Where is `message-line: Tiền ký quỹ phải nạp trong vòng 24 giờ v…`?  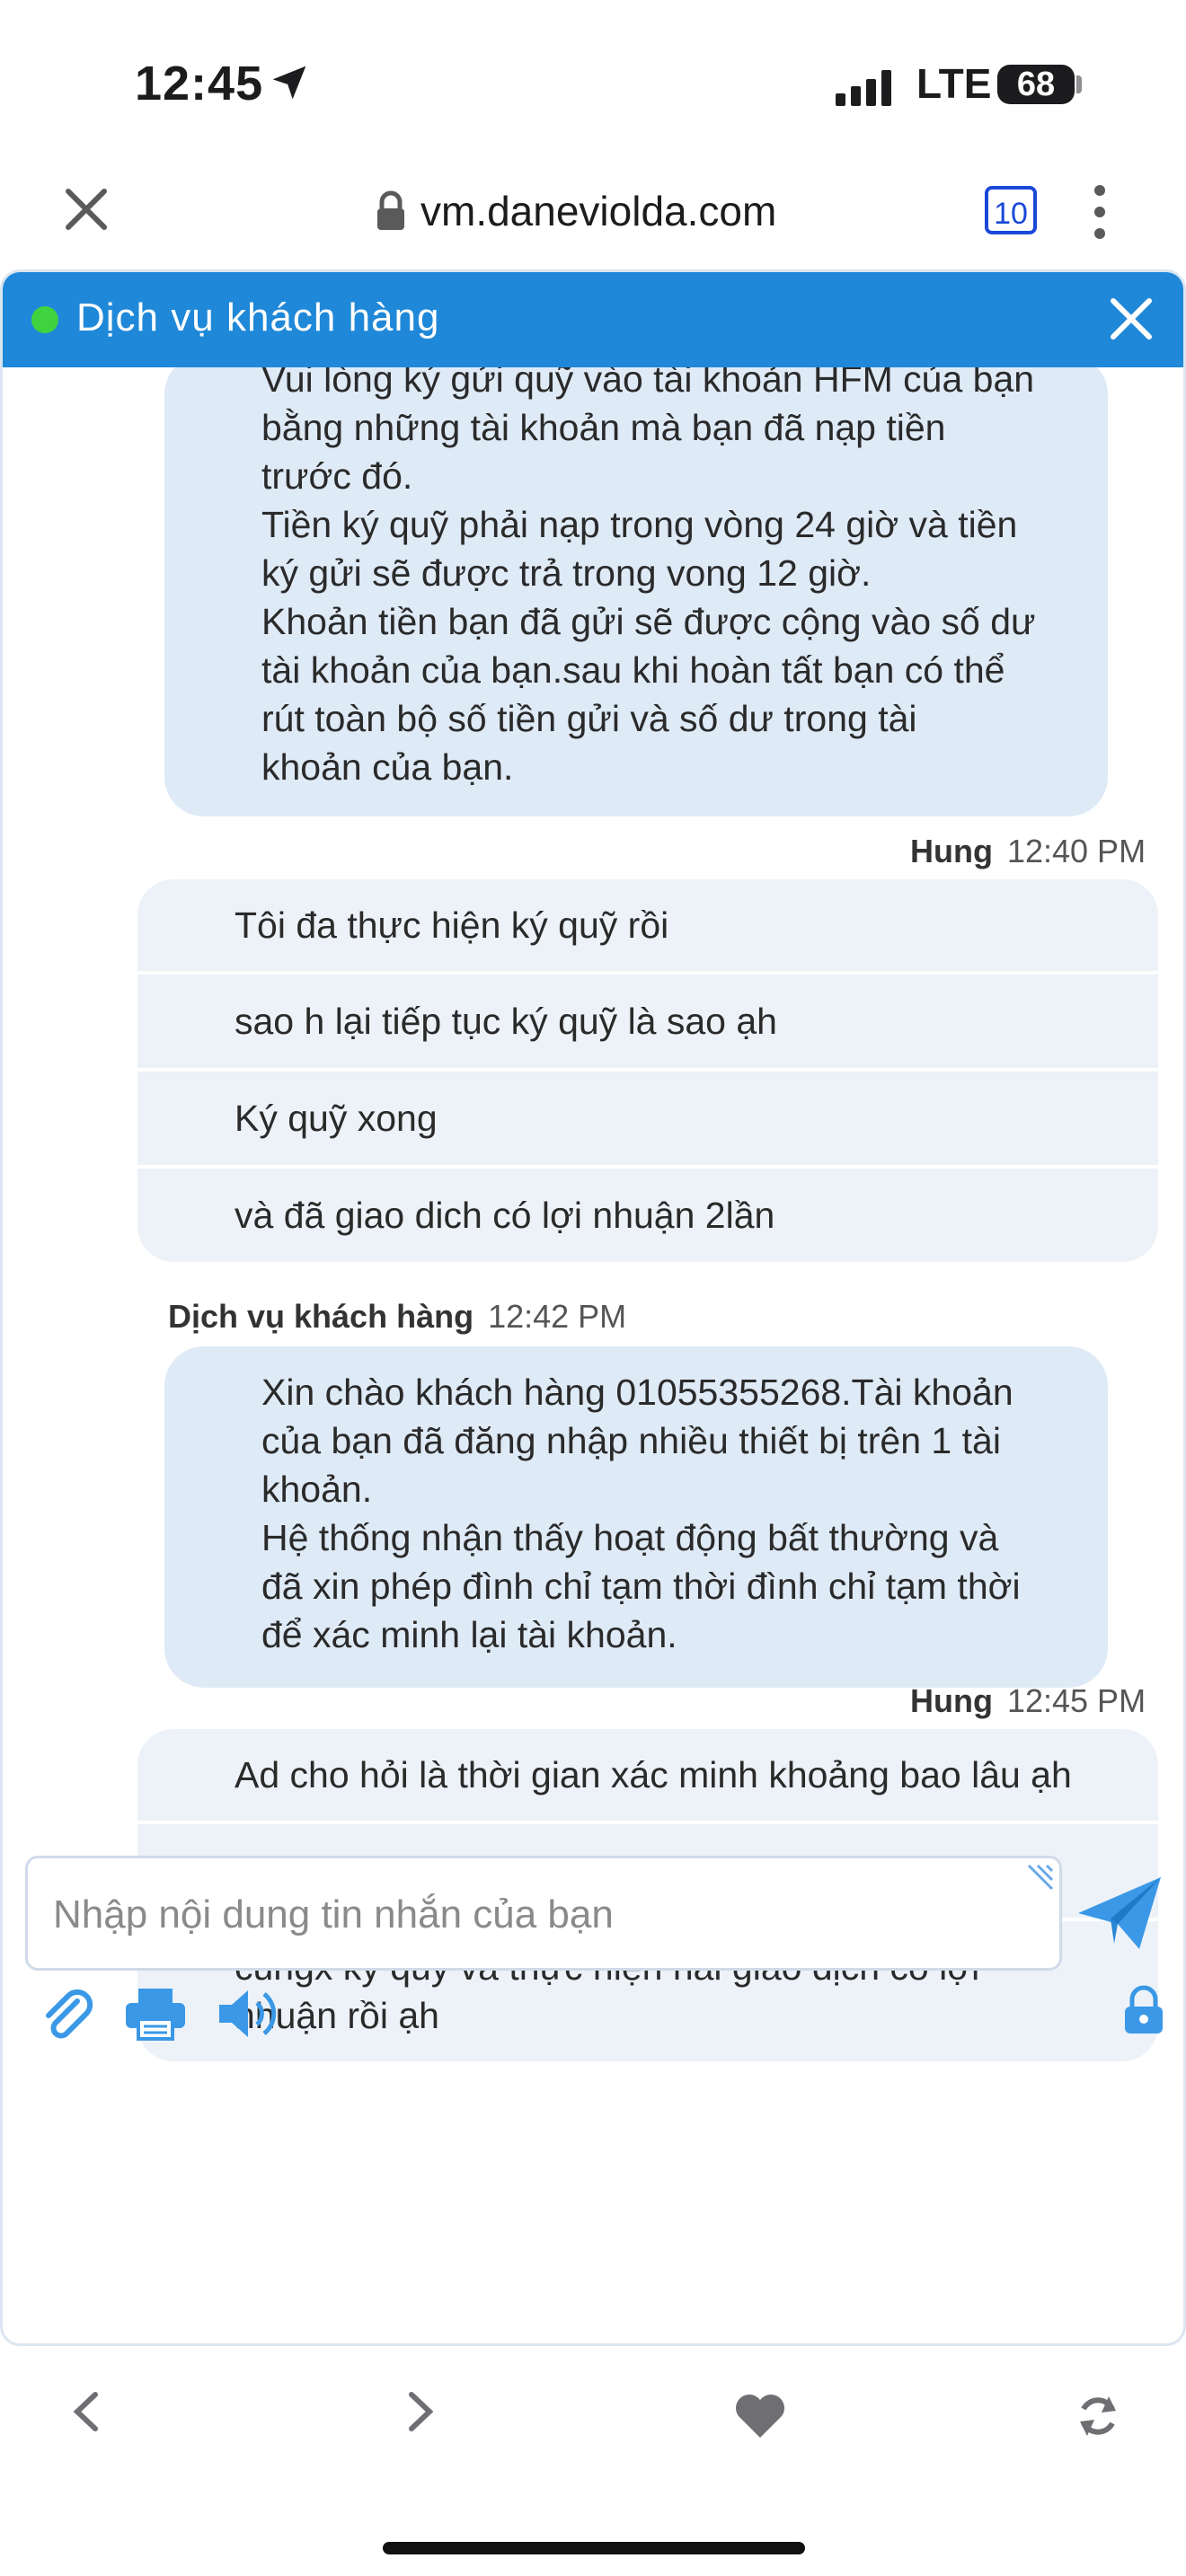
message-line: Tiền ký quỹ phải nạp trong vòng 24 giờ v… is located at coordinates (639, 524).